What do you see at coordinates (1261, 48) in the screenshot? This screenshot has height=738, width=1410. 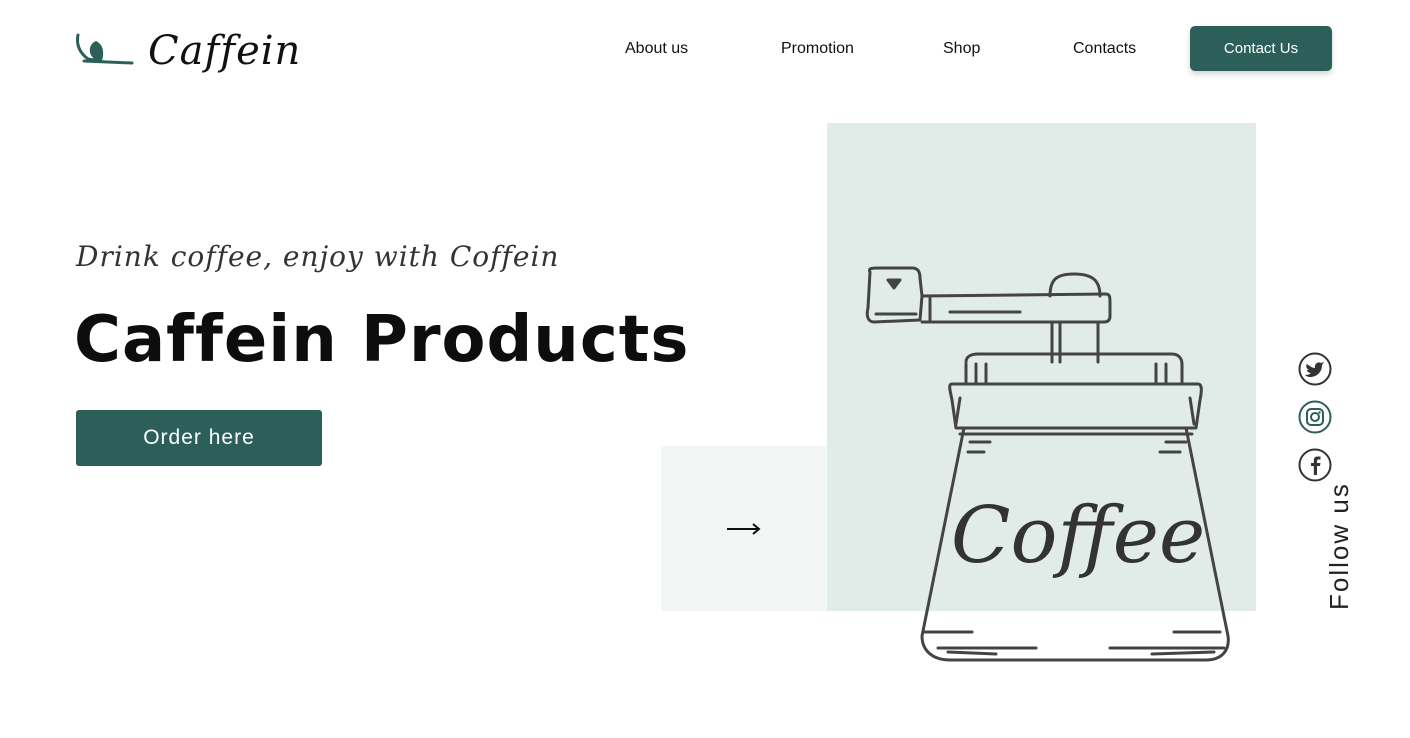 I see `contact-us-button: Contact Us` at bounding box center [1261, 48].